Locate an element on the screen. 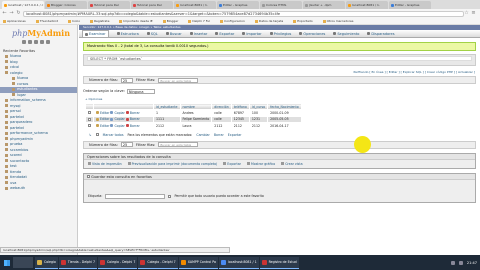 The image size is (480, 270). docs-icon is located at coordinates (42, 42).